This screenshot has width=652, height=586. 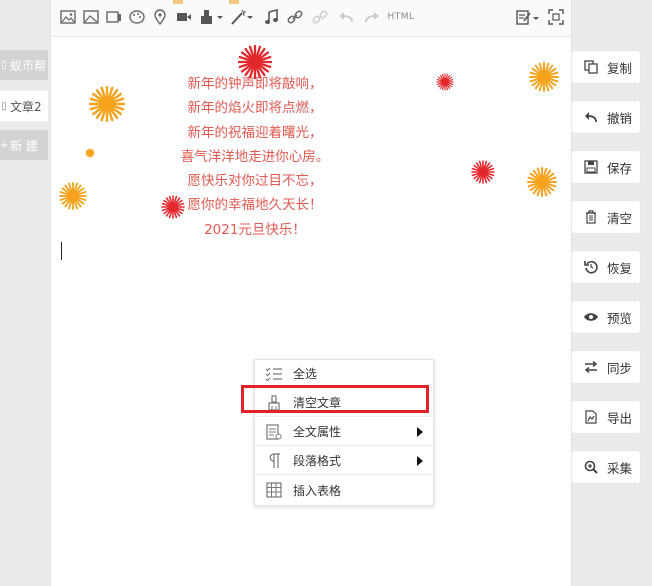 What do you see at coordinates (591, 67) in the screenshot?
I see `copy-icon` at bounding box center [591, 67].